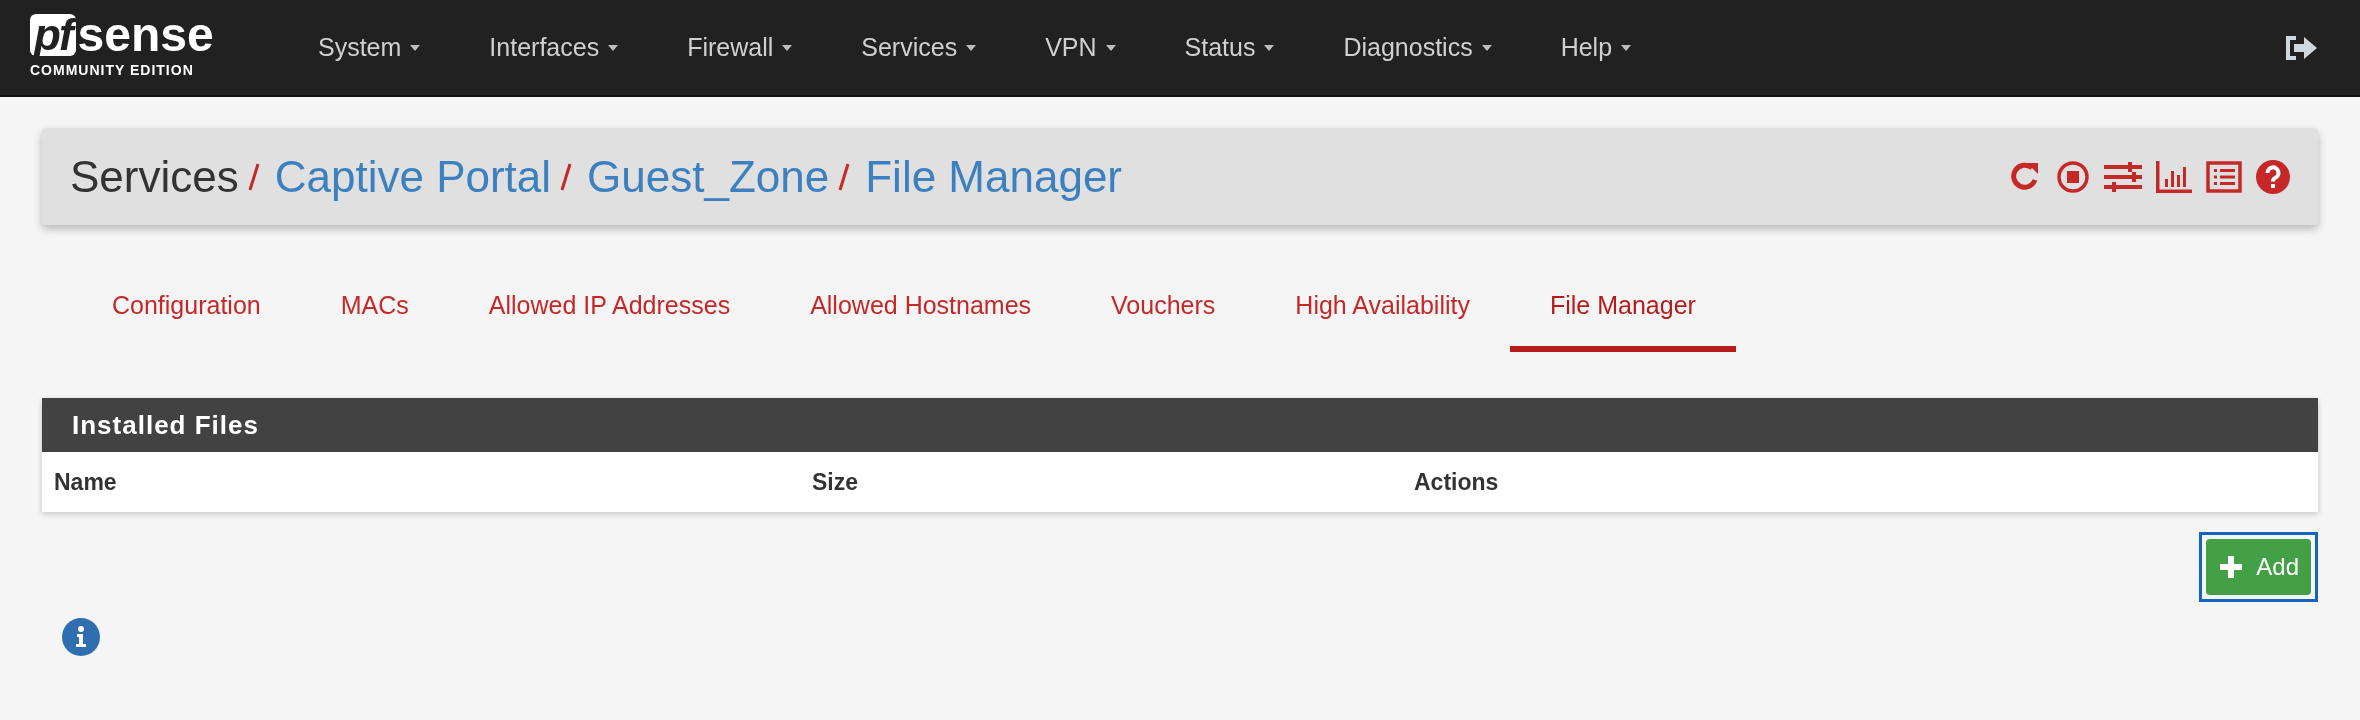 This screenshot has height=720, width=2360. What do you see at coordinates (921, 319) in the screenshot?
I see `tab: Allowed Hostnames` at bounding box center [921, 319].